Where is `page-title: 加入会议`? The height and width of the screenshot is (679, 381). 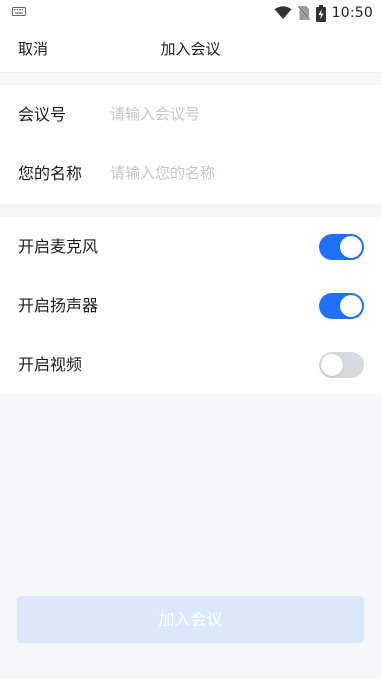 page-title: 加入会议 is located at coordinates (190, 49).